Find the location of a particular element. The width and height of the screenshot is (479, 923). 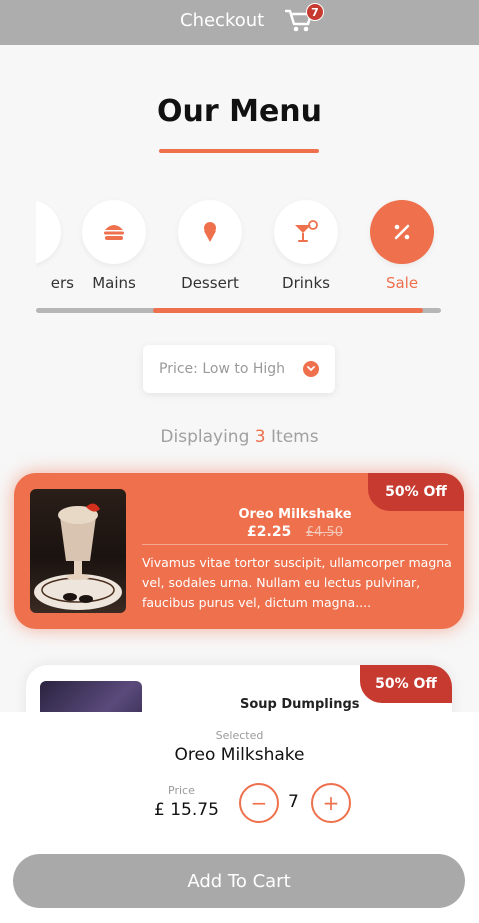

percent-icon is located at coordinates (402, 232).